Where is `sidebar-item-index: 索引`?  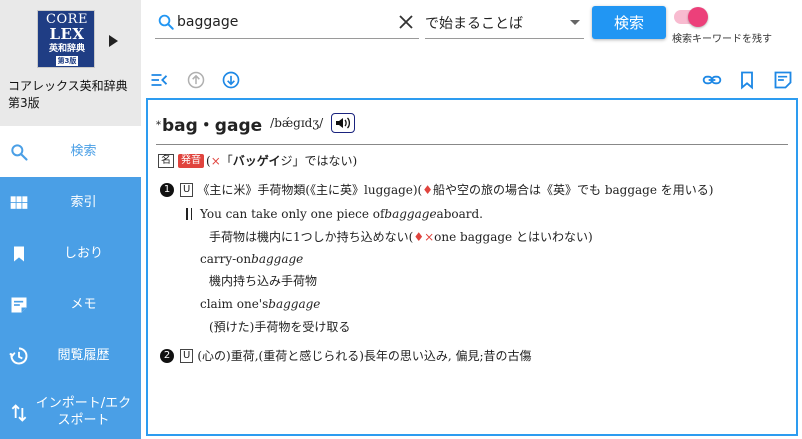
sidebar-item-index: 索引 is located at coordinates (70, 202).